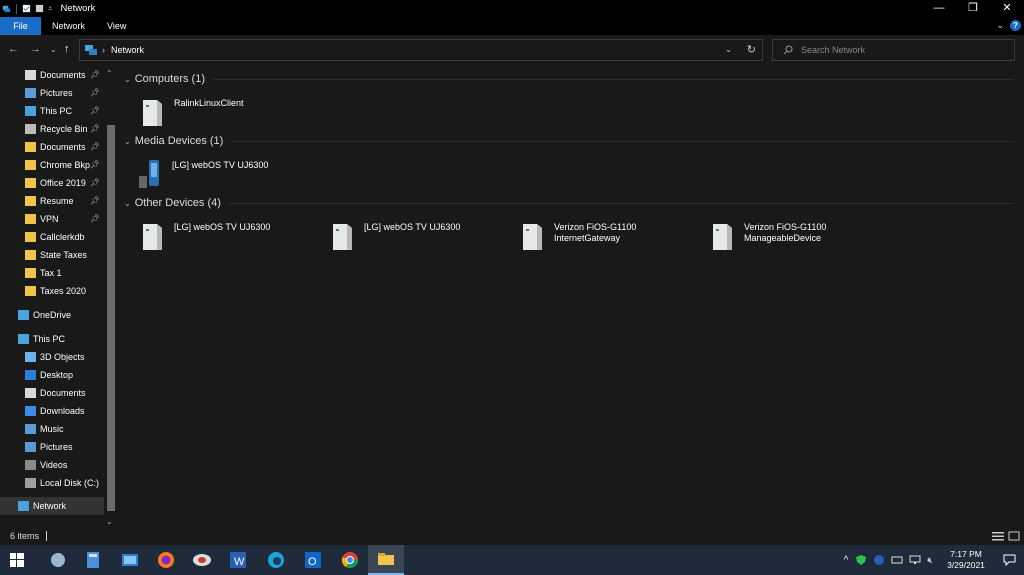 The image size is (1024, 575). What do you see at coordinates (56, 93) in the screenshot?
I see `nav-item-label: Pictures` at bounding box center [56, 93].